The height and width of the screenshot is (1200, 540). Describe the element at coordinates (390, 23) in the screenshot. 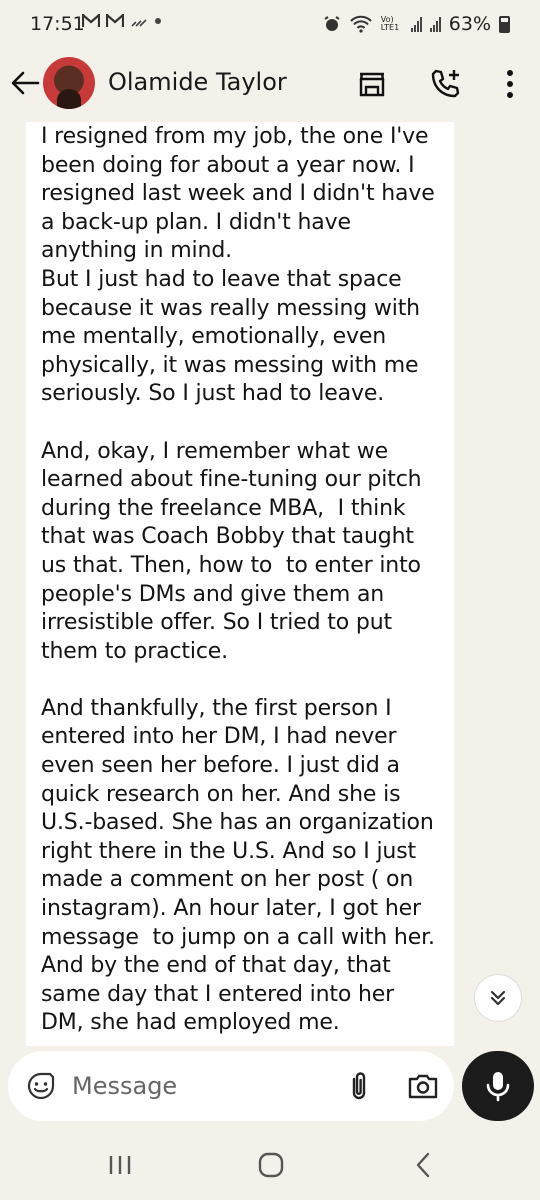

I see `volte-label: Vo) LTE1` at that location.